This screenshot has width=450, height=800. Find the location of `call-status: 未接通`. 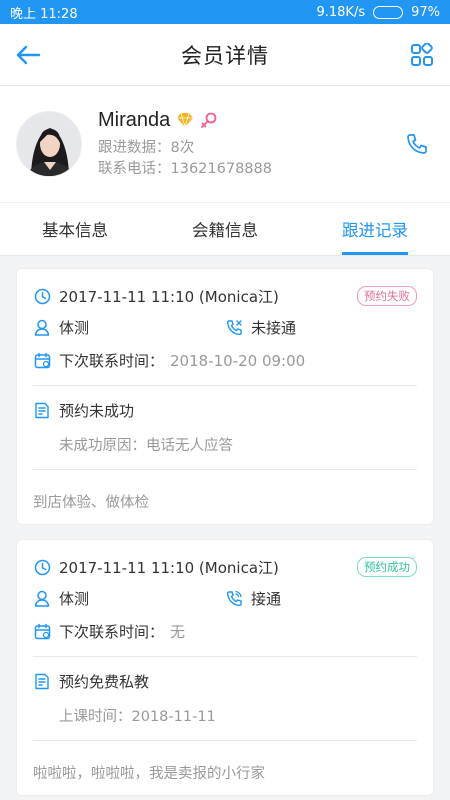

call-status: 未接通 is located at coordinates (274, 328).